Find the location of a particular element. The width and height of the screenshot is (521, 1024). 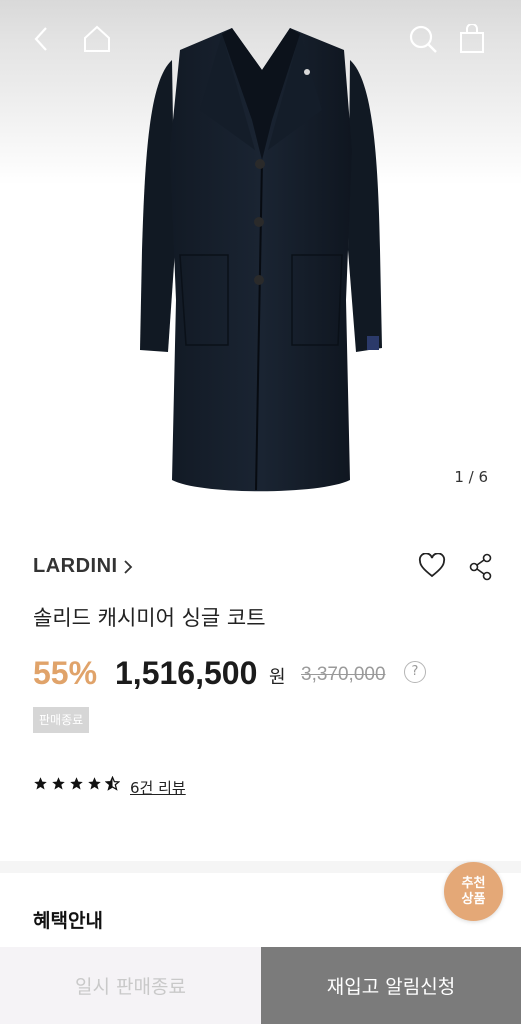

status-badge: 판매종료 is located at coordinates (61, 720).